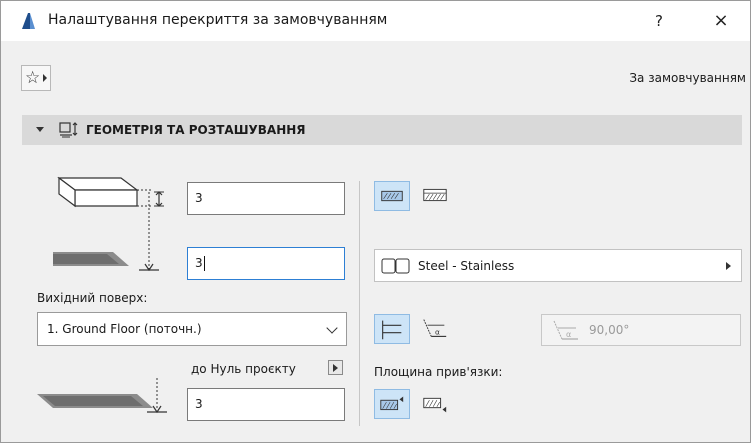 The image size is (751, 443). I want to click on star-icon: ☆, so click(33, 78).